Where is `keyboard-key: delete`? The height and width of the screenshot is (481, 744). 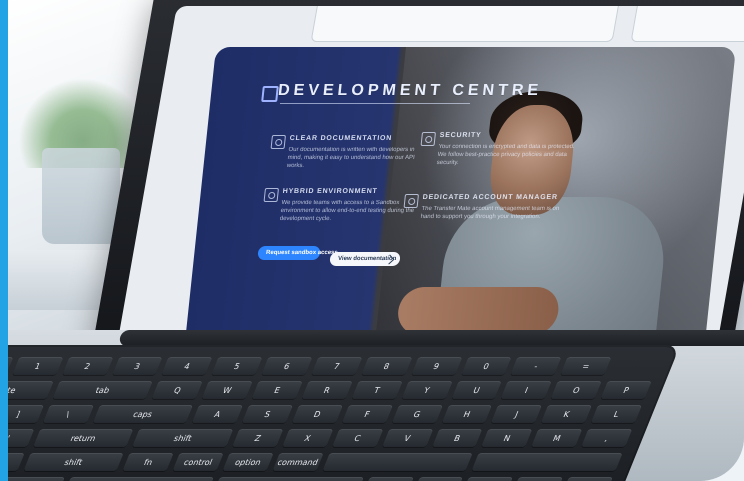
keyboard-key: delete is located at coordinates (27, 390).